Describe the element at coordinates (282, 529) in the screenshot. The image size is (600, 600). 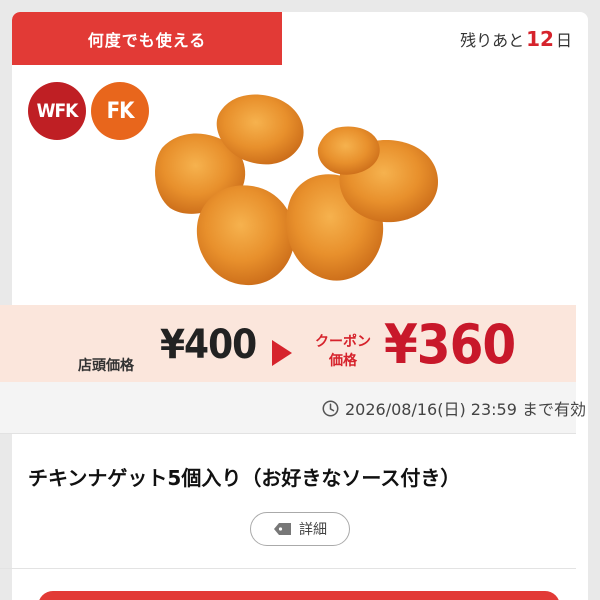
I see `tag-icon` at that location.